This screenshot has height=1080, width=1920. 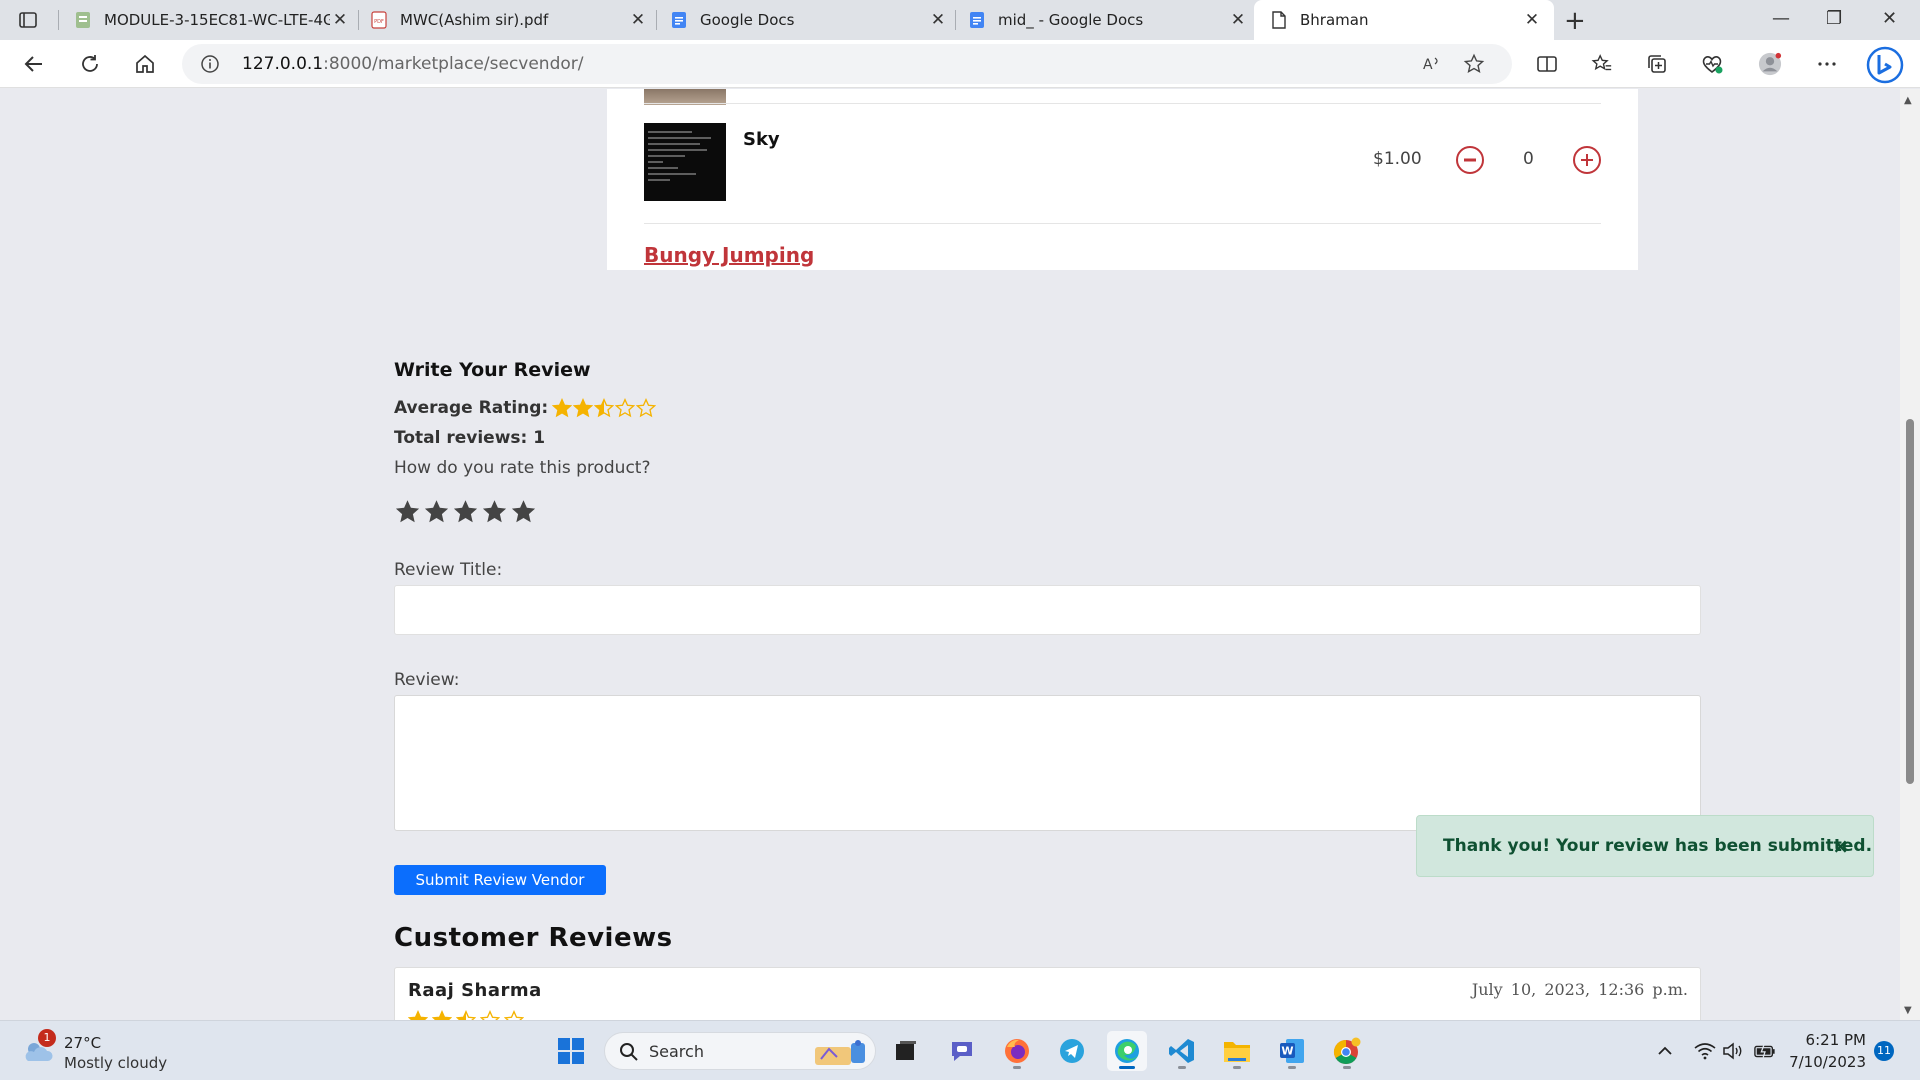 What do you see at coordinates (1835, 1040) in the screenshot?
I see `clock-time: 6:21 PM` at bounding box center [1835, 1040].